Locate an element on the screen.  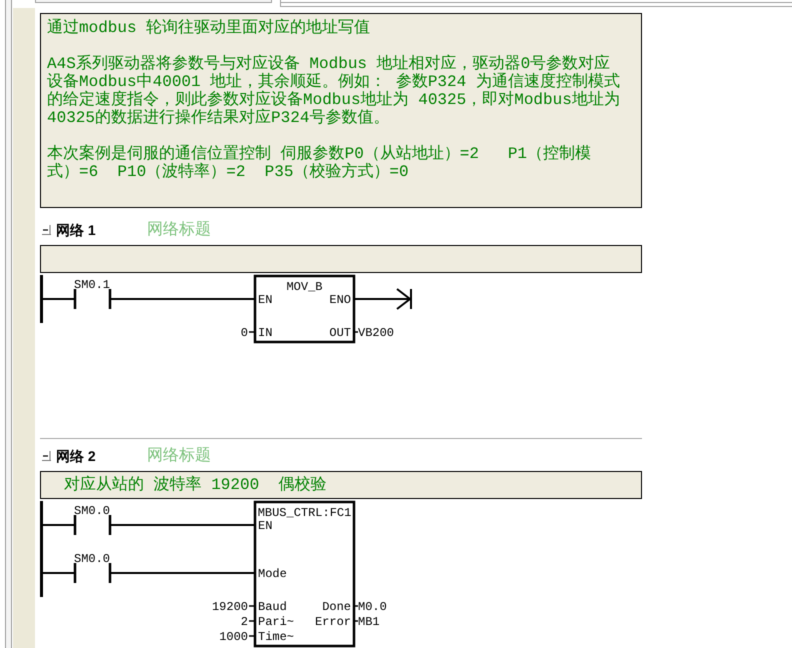
pin-label: Error is located at coordinates (332, 622).